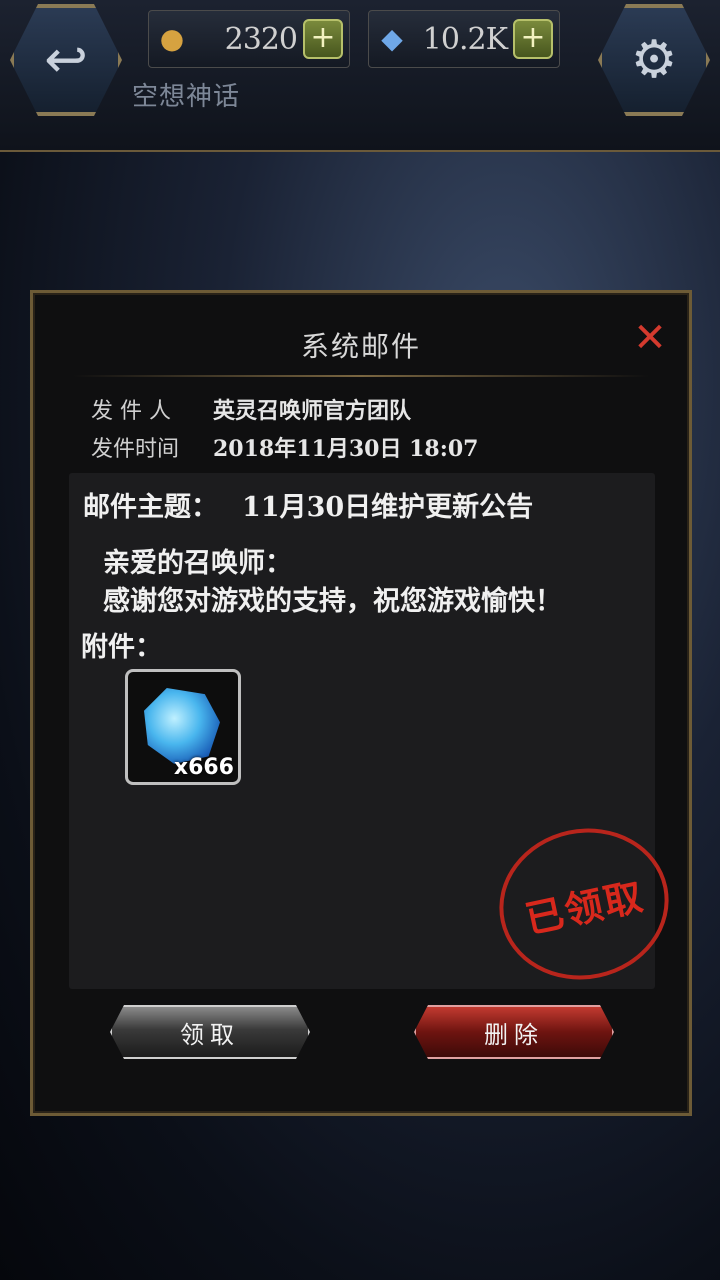  Describe the element at coordinates (121, 647) in the screenshot. I see `attachments-label: 附件：` at that location.